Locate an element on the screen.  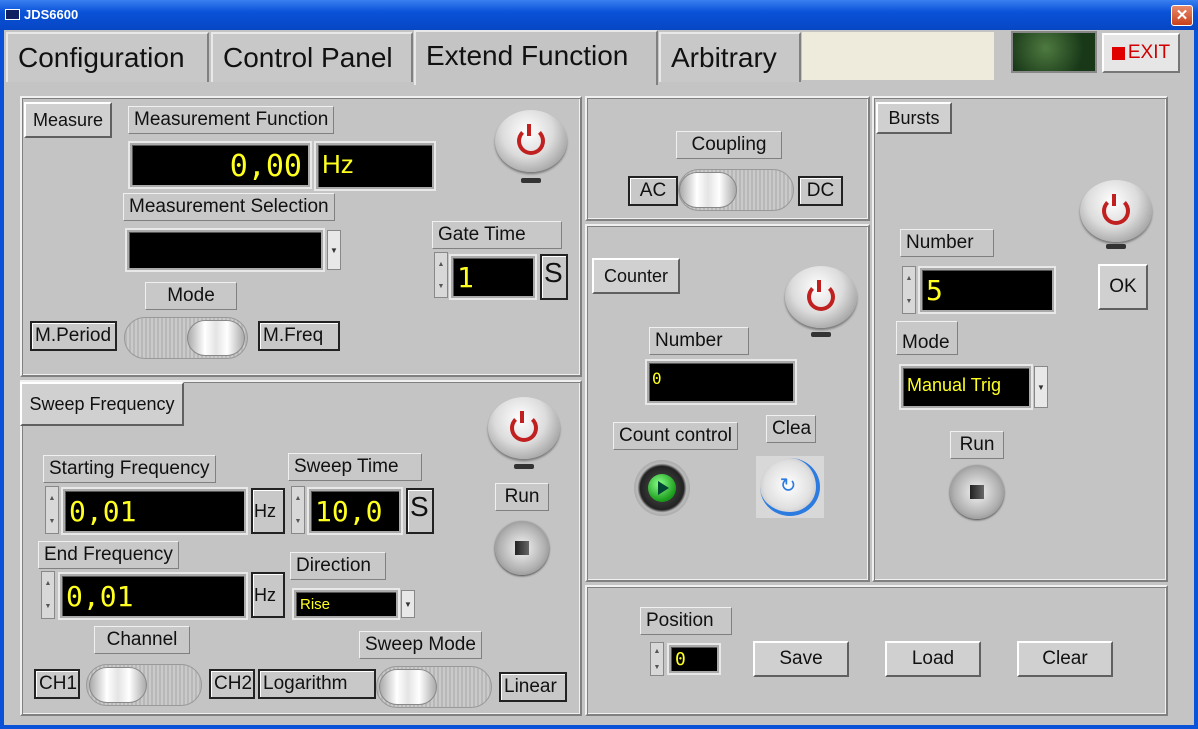
sweep-power-button is located at coordinates (524, 428).